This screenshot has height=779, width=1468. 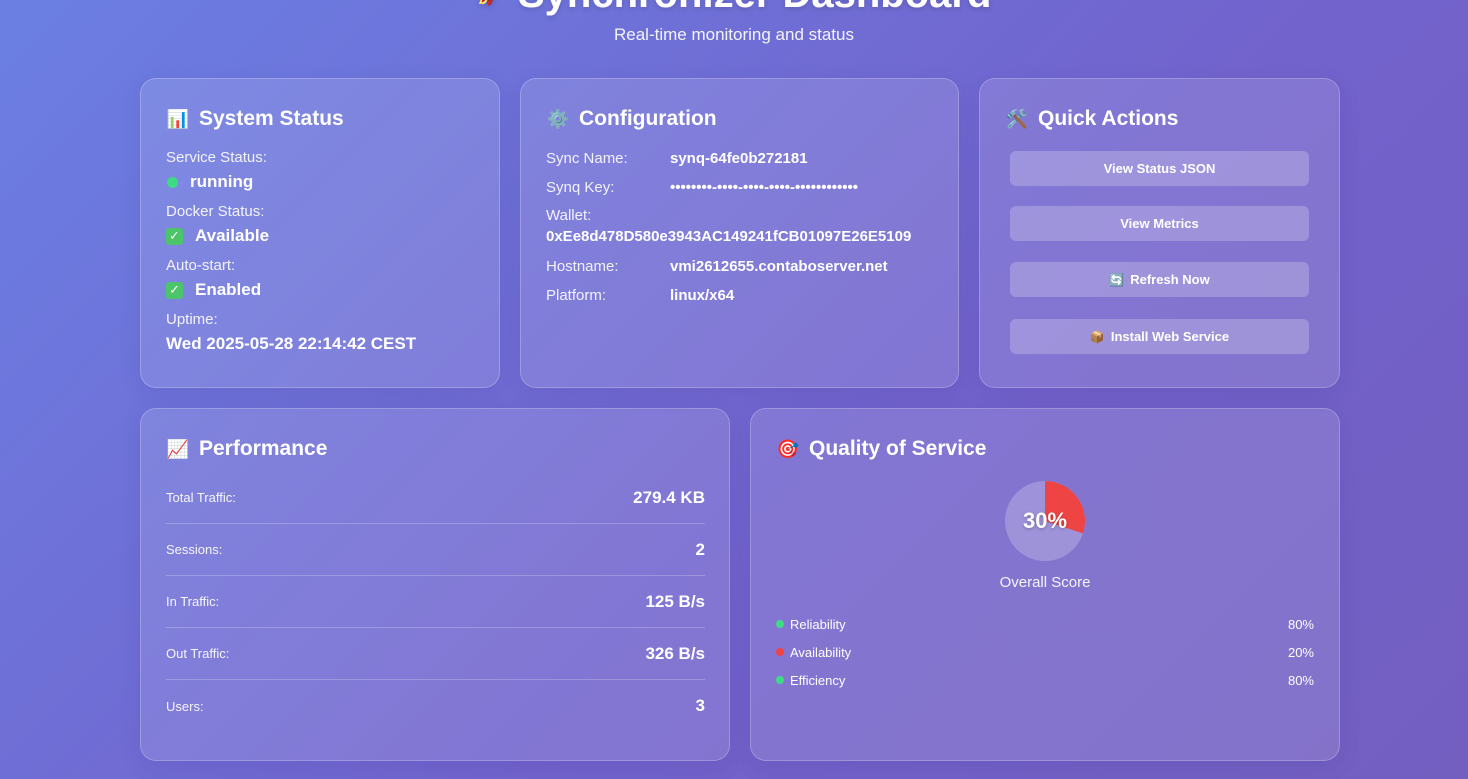 What do you see at coordinates (1097, 336) in the screenshot?
I see `package-icon: 📦` at bounding box center [1097, 336].